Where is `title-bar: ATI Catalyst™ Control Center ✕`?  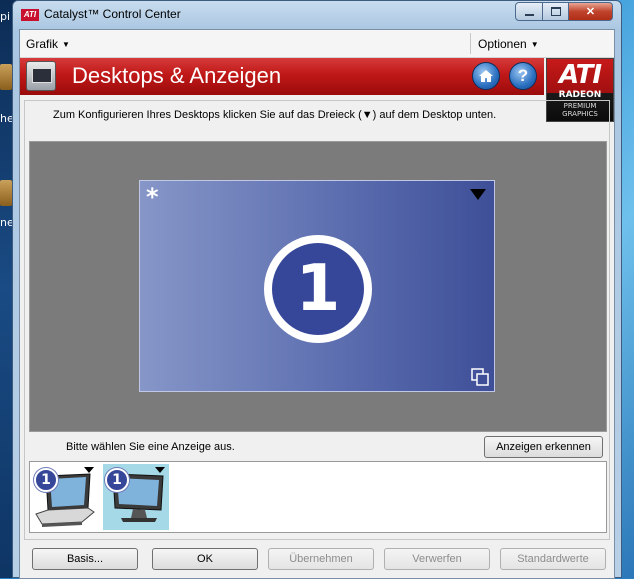 title-bar: ATI Catalyst™ Control Center ✕ is located at coordinates (317, 15).